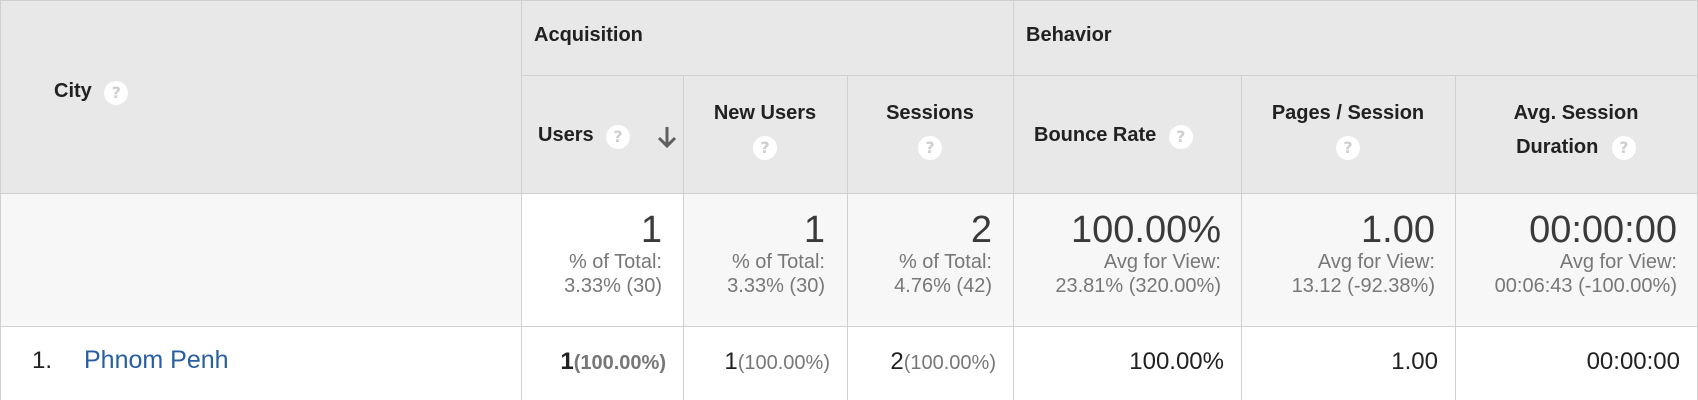 Image resolution: width=1698 pixels, height=400 pixels. Describe the element at coordinates (783, 363) in the screenshot. I see `row-new-users-pct: (100.00%)` at that location.